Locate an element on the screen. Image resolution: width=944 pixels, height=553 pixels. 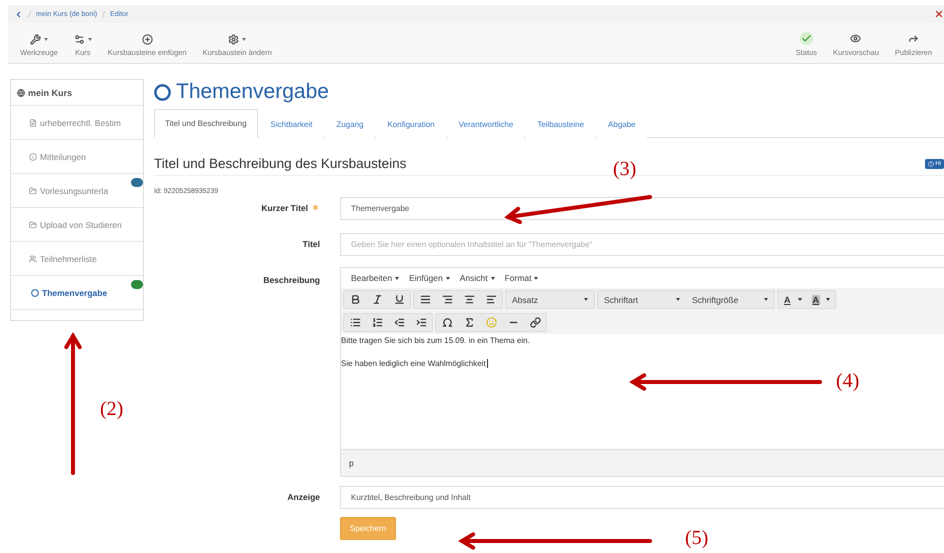
tree-item: Vorlesungsunterla is located at coordinates (77, 191).